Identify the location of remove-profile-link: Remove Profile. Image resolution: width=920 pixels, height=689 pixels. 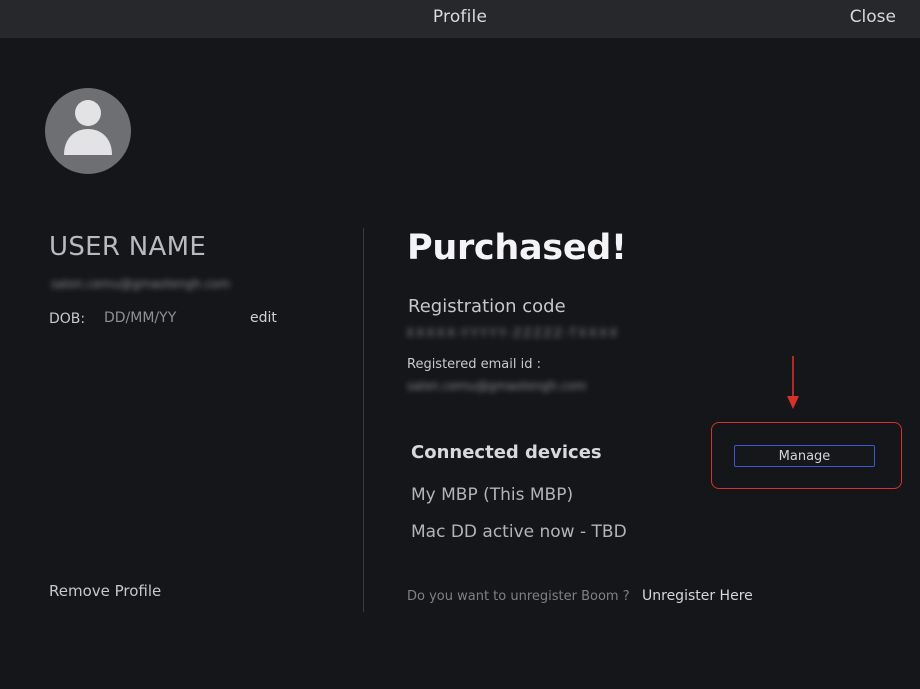
(105, 591).